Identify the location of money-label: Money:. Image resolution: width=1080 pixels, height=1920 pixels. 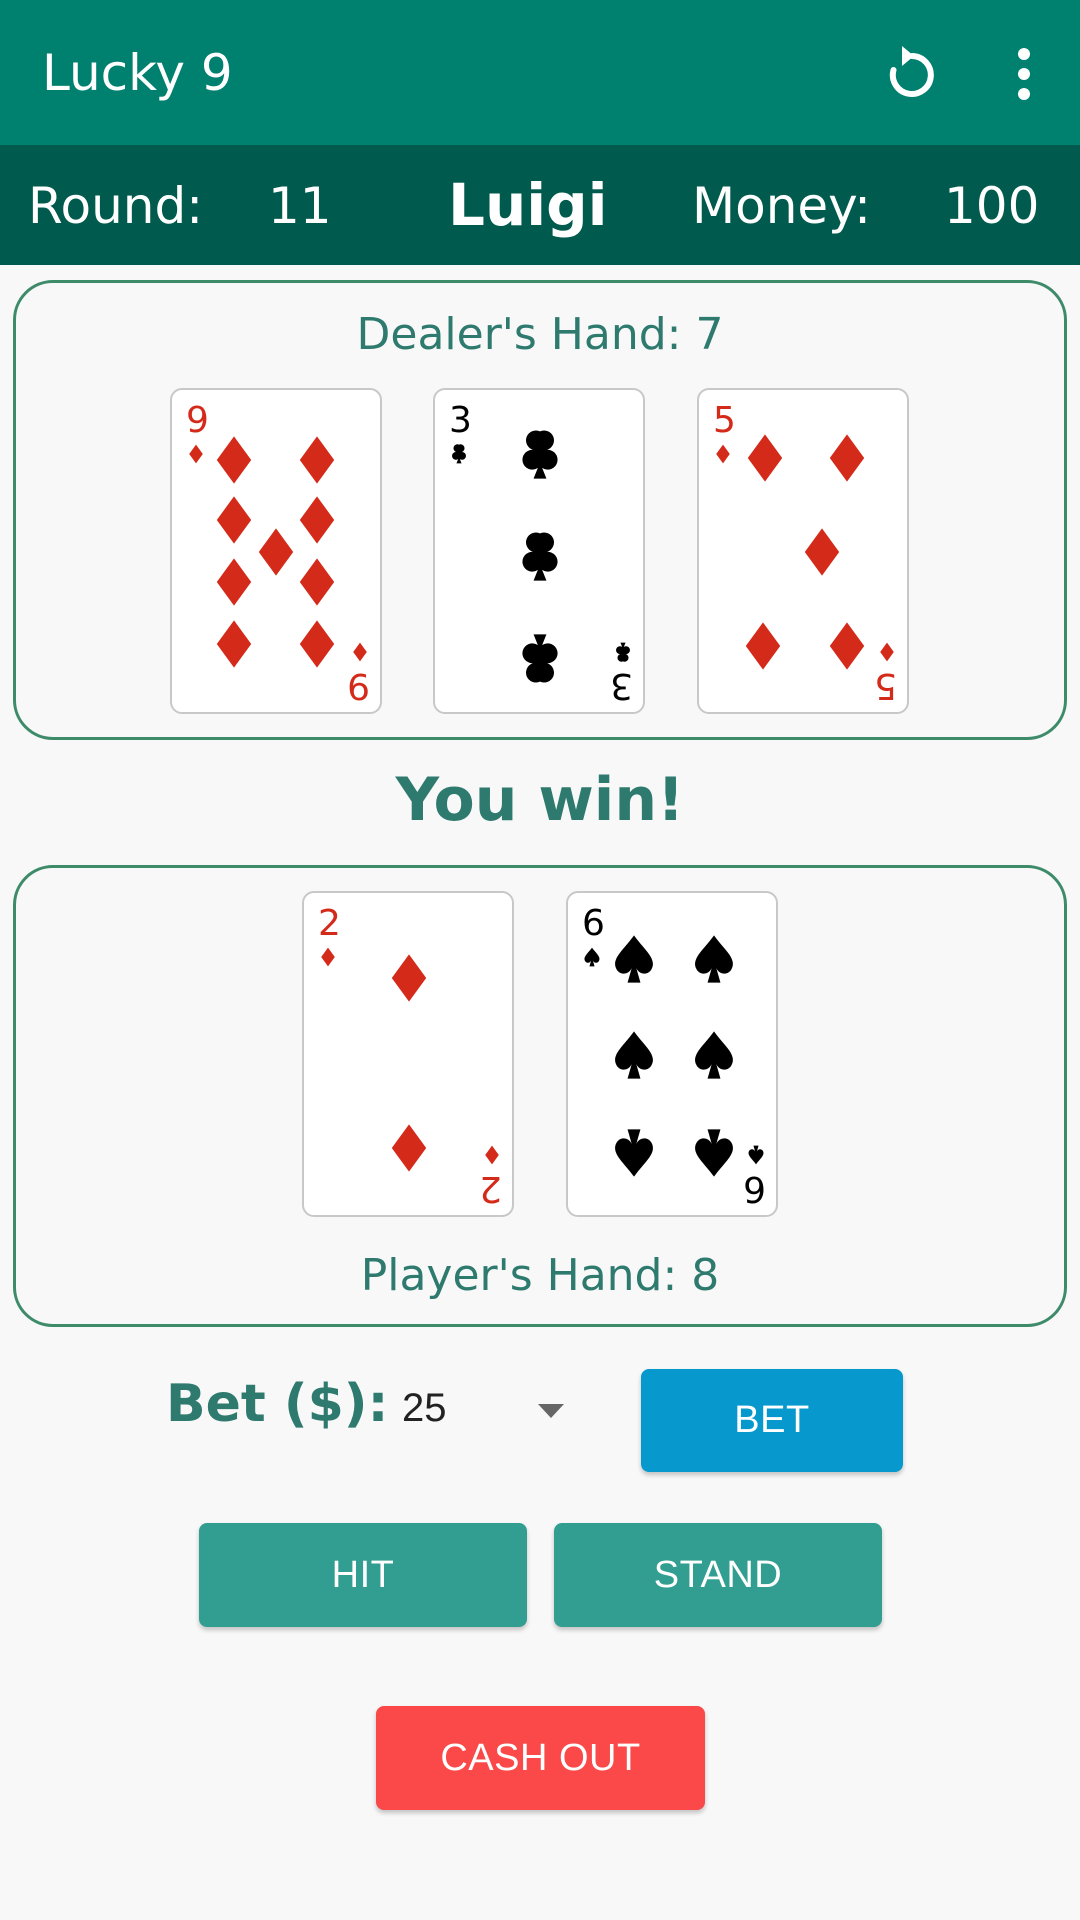
(781, 206).